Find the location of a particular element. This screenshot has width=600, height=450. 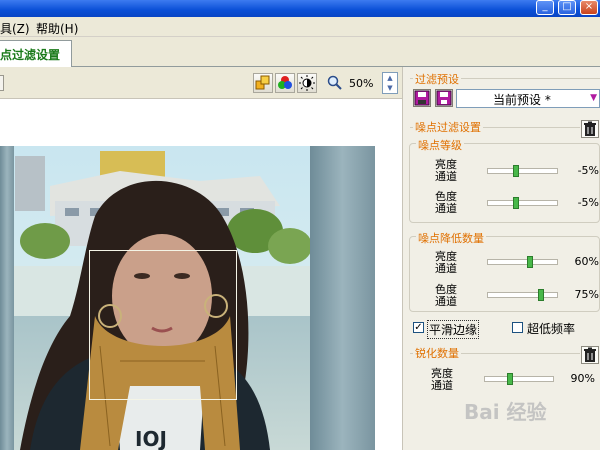

load-preset-icon is located at coordinates (444, 98).